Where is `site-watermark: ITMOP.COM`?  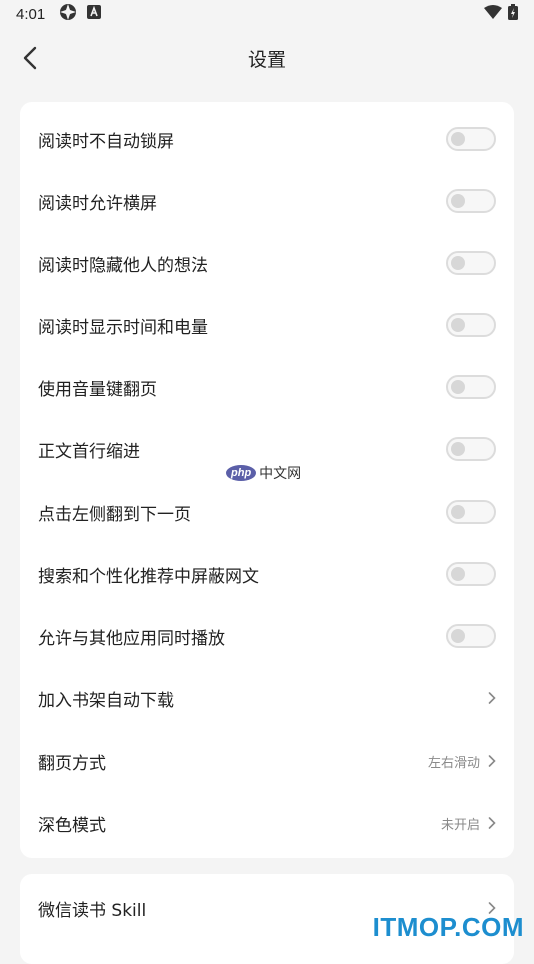
site-watermark: ITMOP.COM is located at coordinates (448, 927).